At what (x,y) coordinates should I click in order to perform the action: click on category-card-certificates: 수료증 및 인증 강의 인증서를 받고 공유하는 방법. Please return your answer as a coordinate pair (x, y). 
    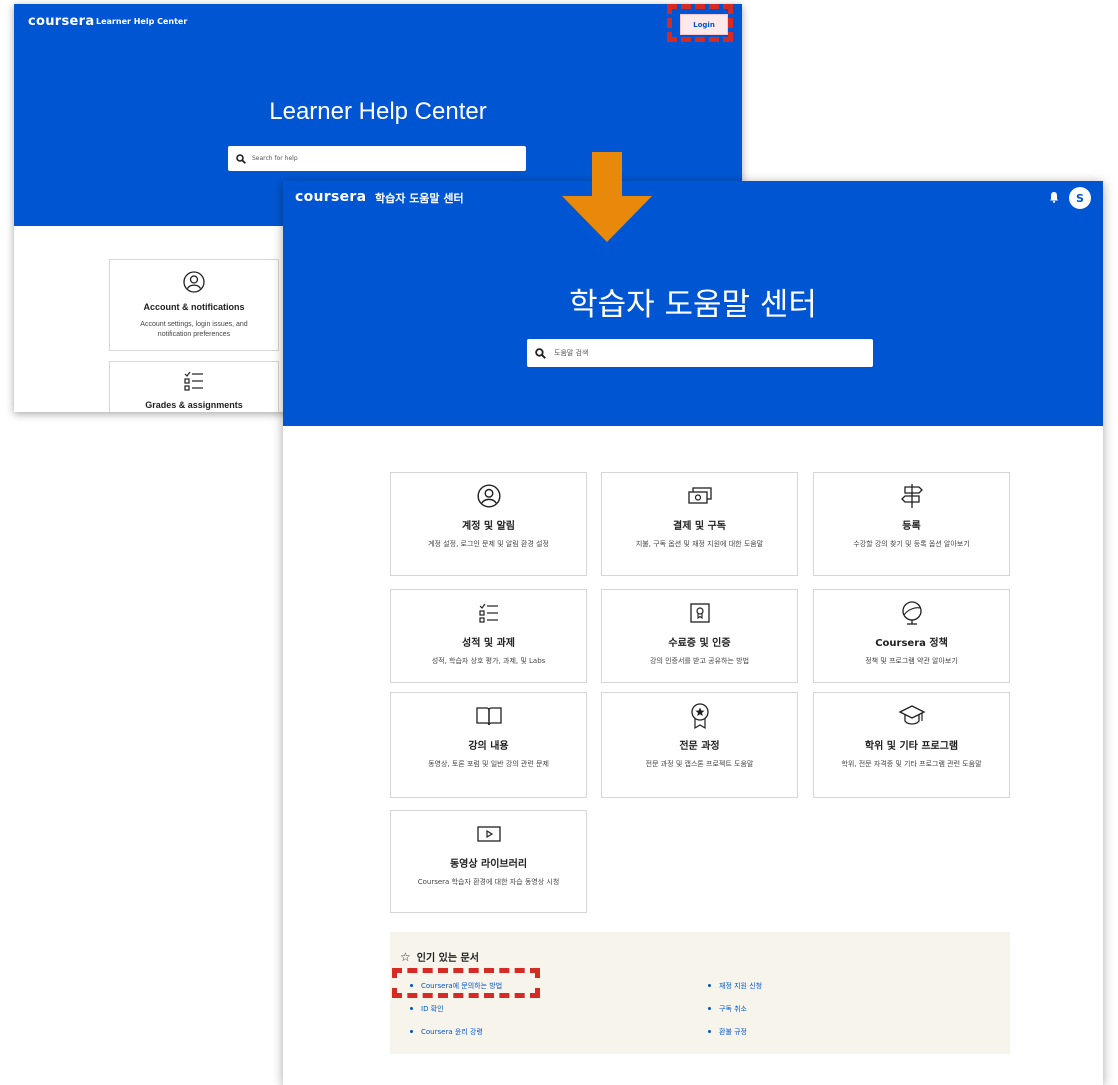
    Looking at the image, I should click on (699, 636).